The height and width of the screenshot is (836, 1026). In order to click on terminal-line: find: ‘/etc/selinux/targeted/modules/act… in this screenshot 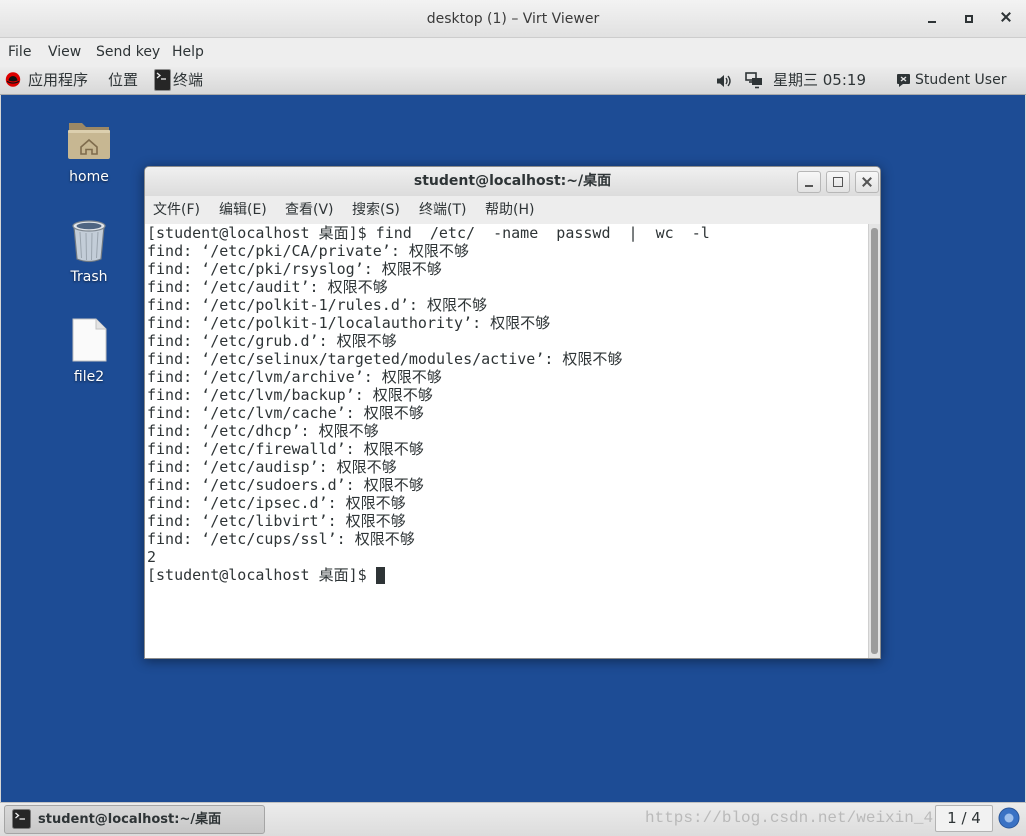, I will do `click(385, 359)`.